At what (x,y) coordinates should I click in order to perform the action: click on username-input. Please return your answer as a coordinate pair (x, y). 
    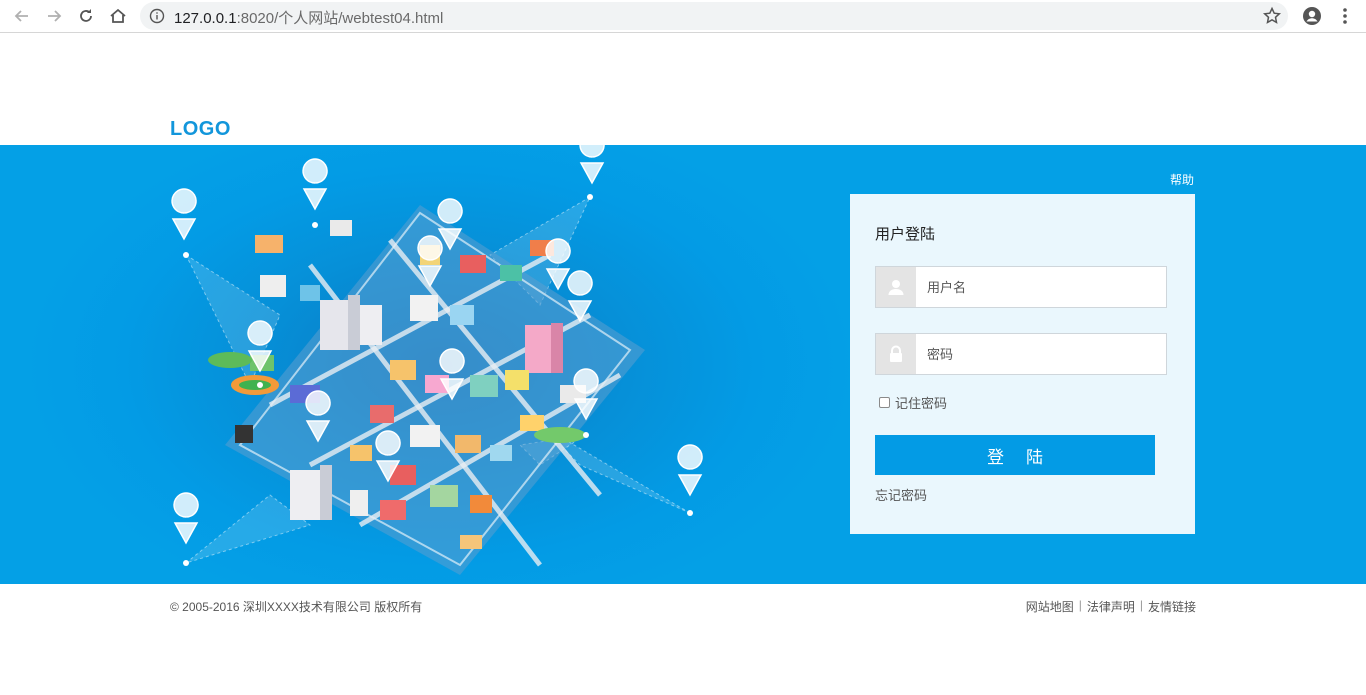
    Looking at the image, I should click on (1041, 287).